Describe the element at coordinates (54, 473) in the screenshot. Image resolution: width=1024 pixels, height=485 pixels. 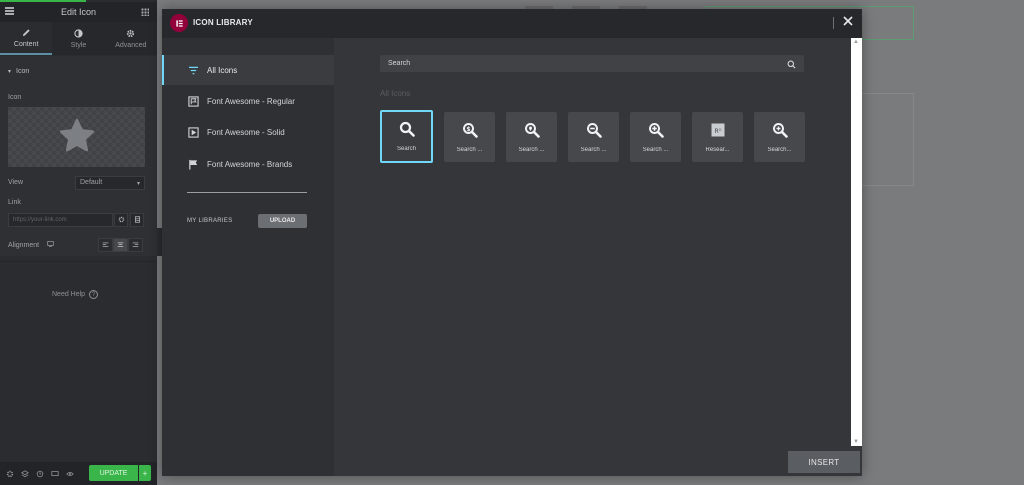
I see `responsive-icon` at that location.